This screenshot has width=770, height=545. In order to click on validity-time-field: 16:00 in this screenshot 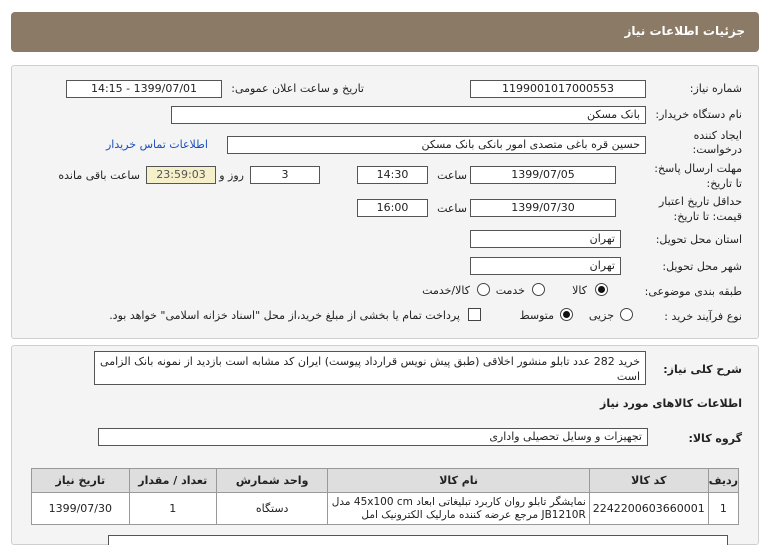, I will do `click(392, 208)`.